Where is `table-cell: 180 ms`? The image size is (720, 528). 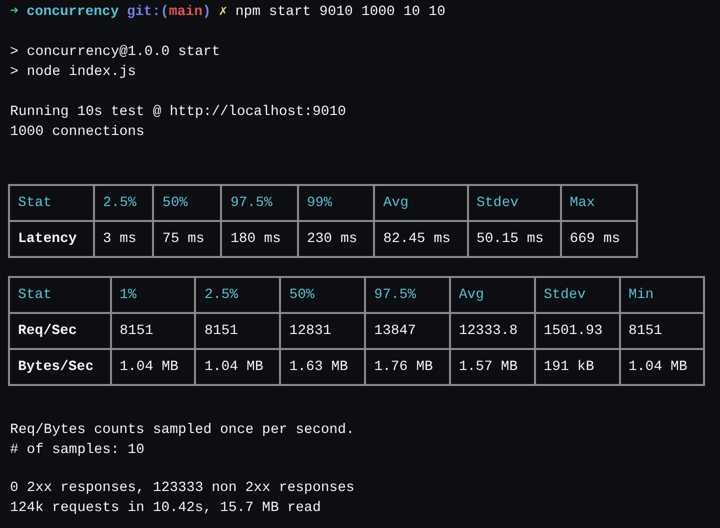
table-cell: 180 ms is located at coordinates (259, 239).